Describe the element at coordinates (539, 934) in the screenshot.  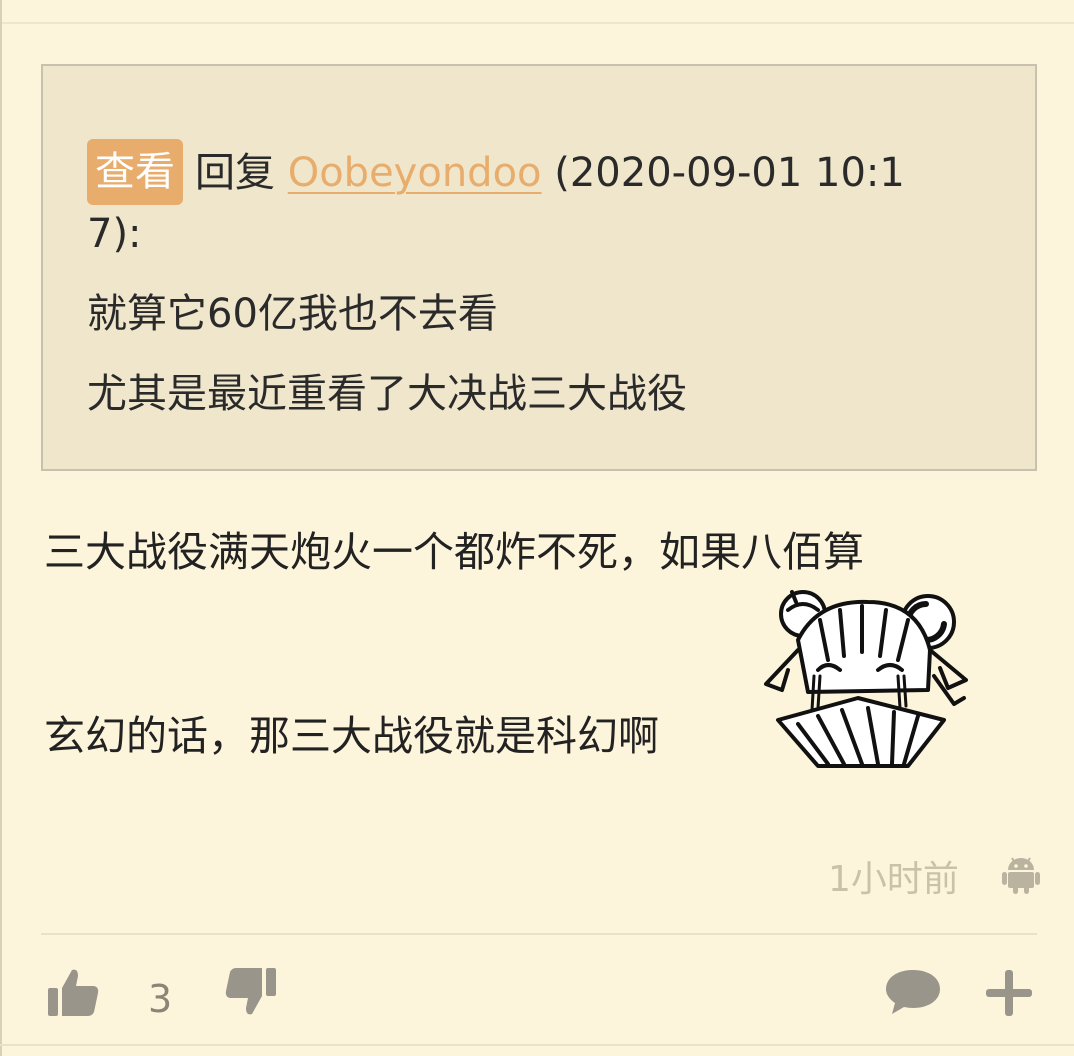
I see `actions-divider` at that location.